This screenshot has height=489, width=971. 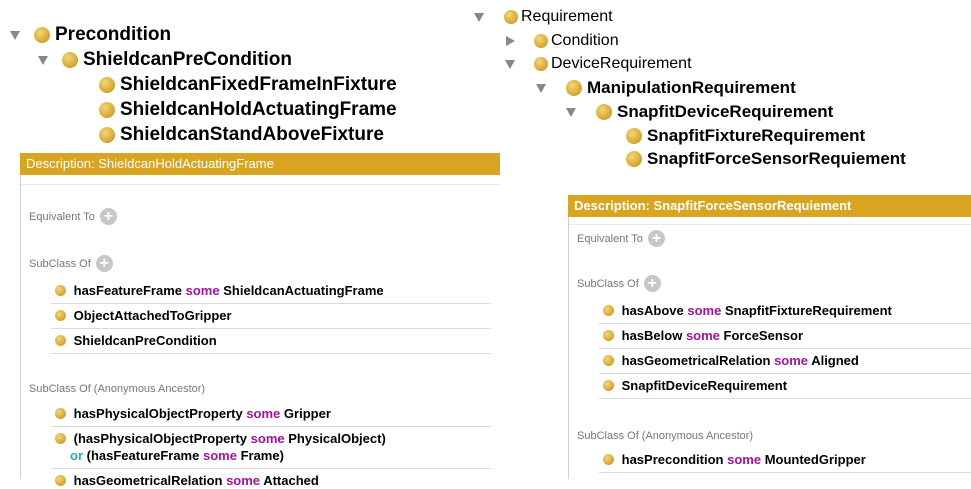 What do you see at coordinates (158, 413) in the screenshot?
I see `property-text: hasPhysicalObjectProperty` at bounding box center [158, 413].